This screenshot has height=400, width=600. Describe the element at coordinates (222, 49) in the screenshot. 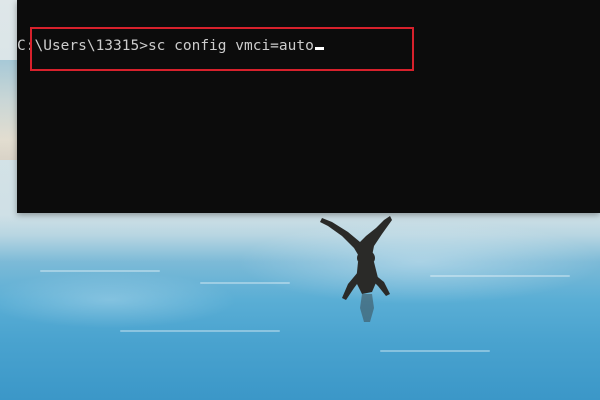

I see `command-highlight-box` at that location.